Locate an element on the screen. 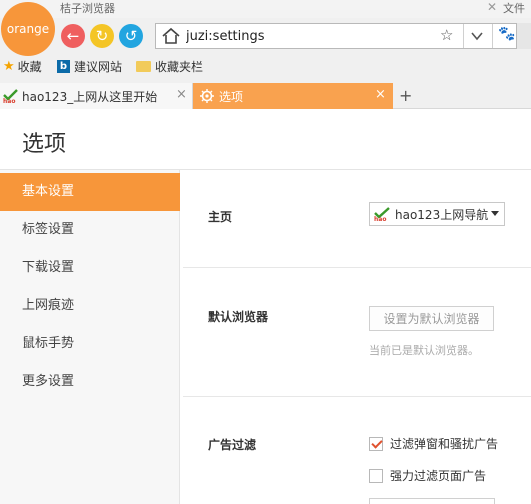  undo-icon: ↺ is located at coordinates (131, 35).